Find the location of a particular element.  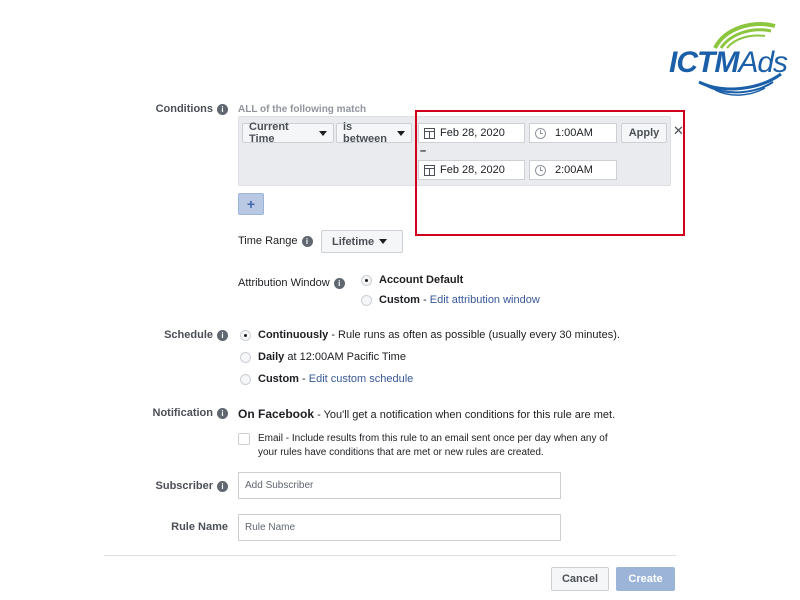

footer-divider is located at coordinates (390, 555).